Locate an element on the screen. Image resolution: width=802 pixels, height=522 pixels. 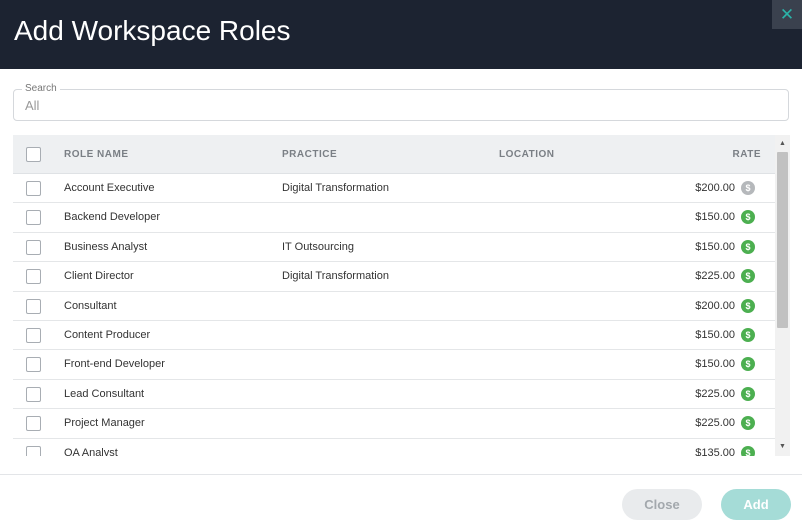
role-name-cell: Account Executive is located at coordinates (109, 188).